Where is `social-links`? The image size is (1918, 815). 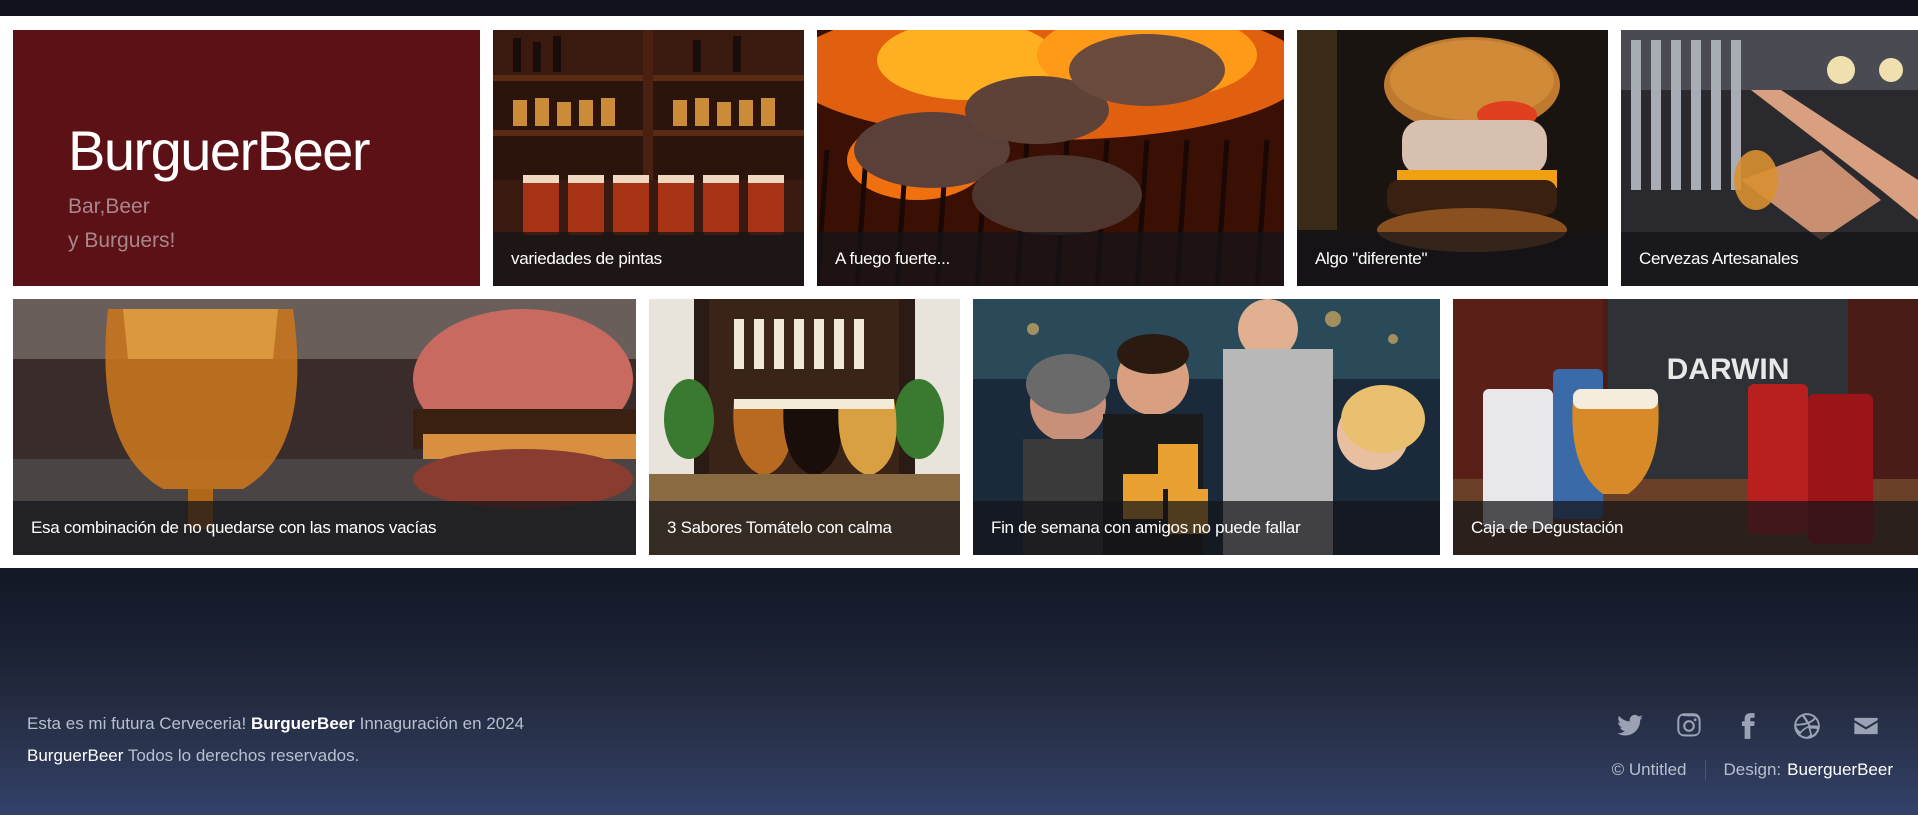
social-links is located at coordinates (1747, 726).